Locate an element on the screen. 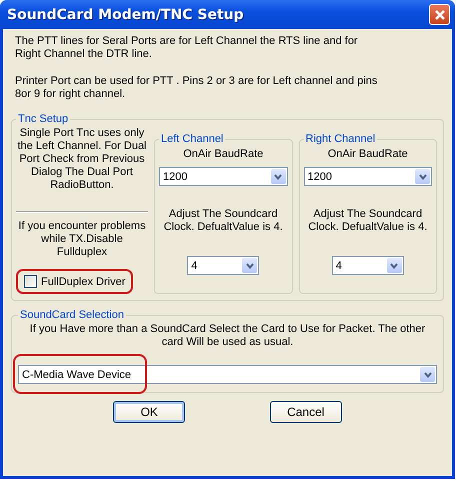 The width and height of the screenshot is (460, 485). info-text: The PTT lines for Seral Ports are for Left Channel the RTS line and for Right Channel the DTR line. is located at coordinates (187, 48).